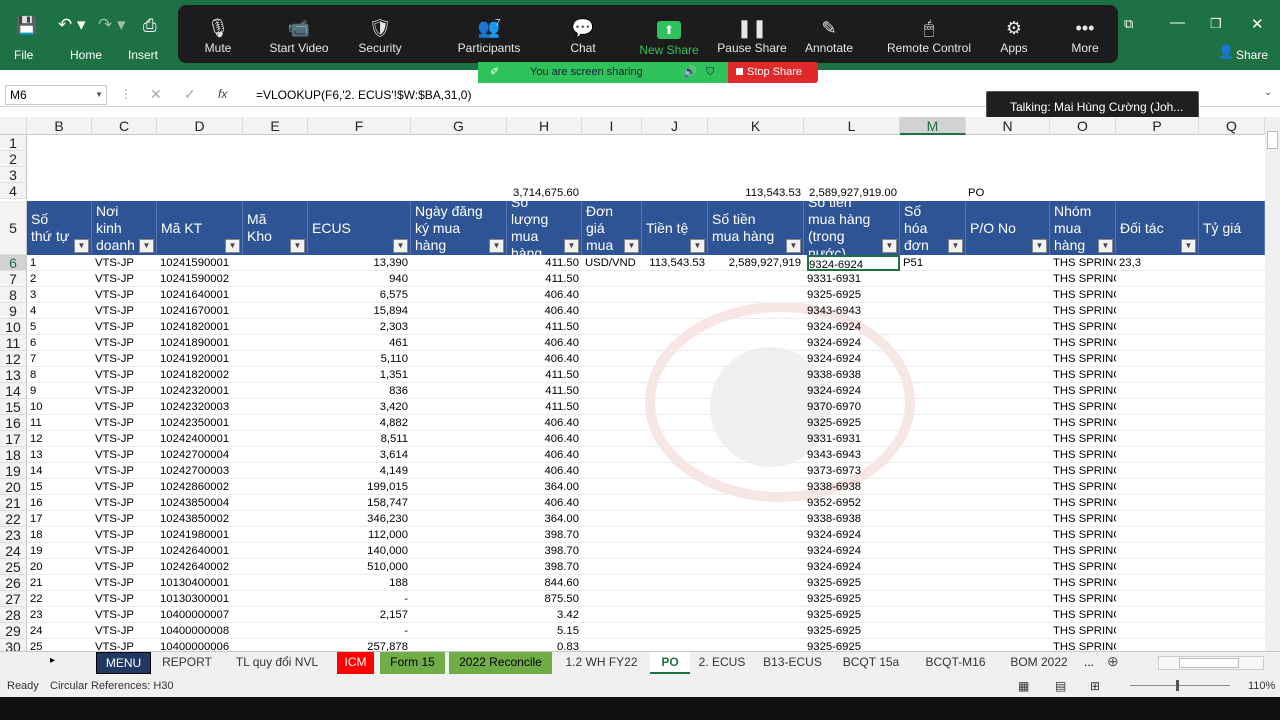 This screenshot has width=1280, height=720. What do you see at coordinates (675, 228) in the screenshot?
I see `header-j: Tiền tệ ▼` at bounding box center [675, 228].